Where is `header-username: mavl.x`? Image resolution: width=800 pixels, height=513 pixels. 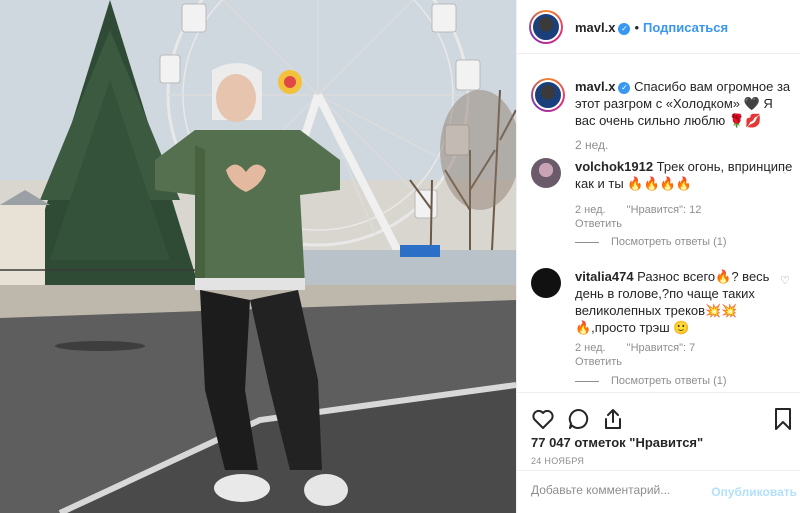 header-username: mavl.x is located at coordinates (595, 27).